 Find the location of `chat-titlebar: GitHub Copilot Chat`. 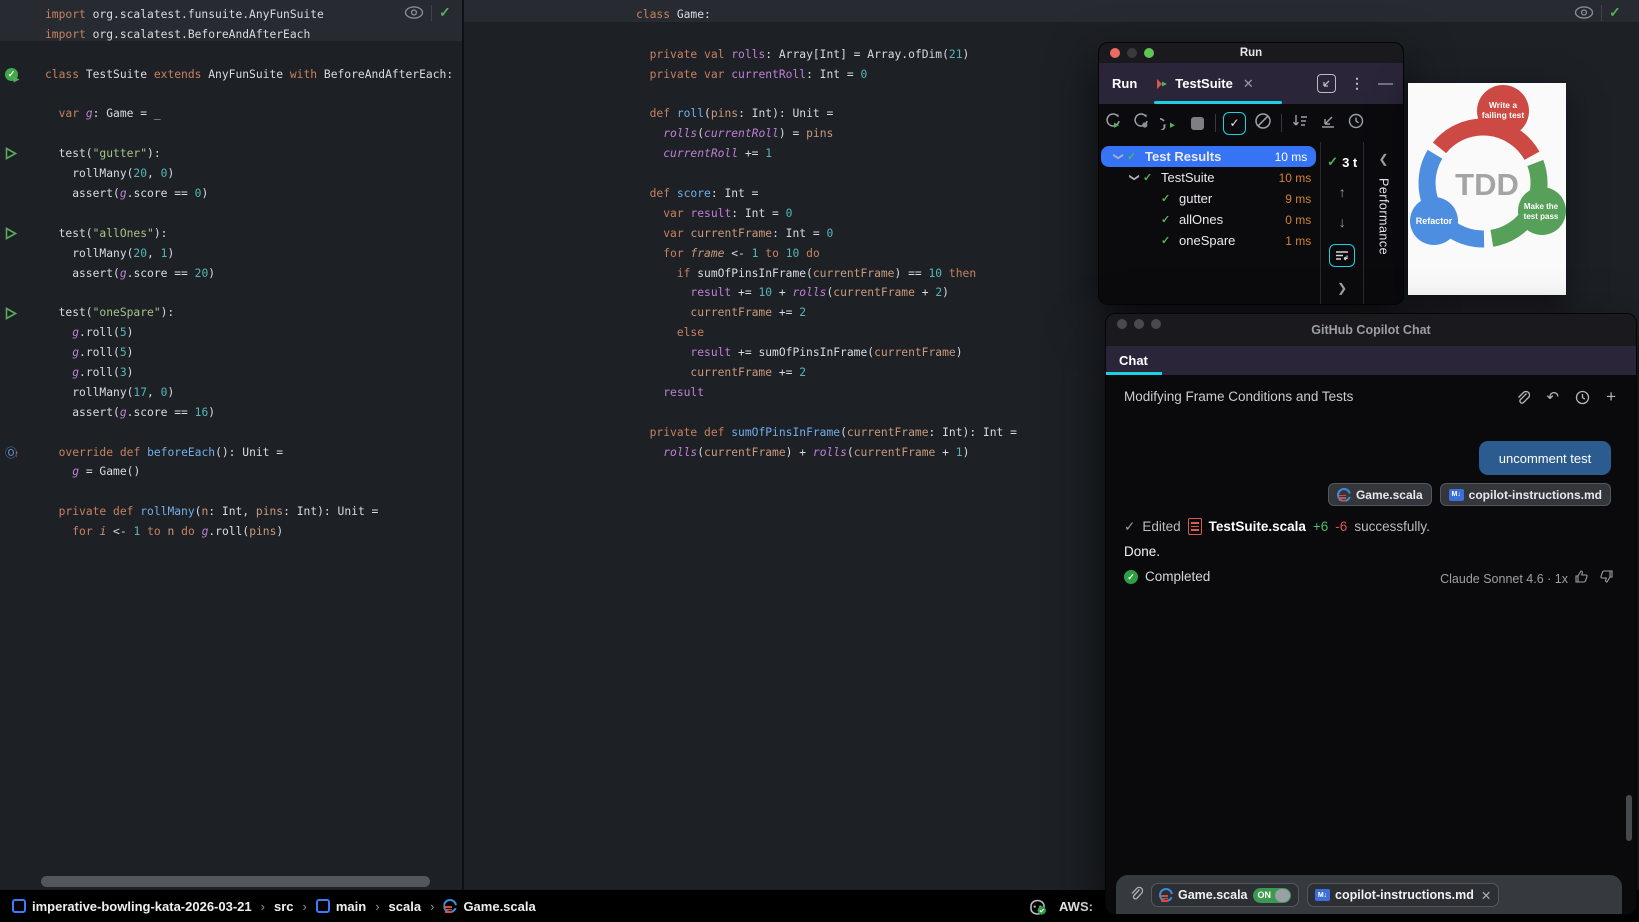

chat-titlebar: GitHub Copilot Chat is located at coordinates (1371, 330).